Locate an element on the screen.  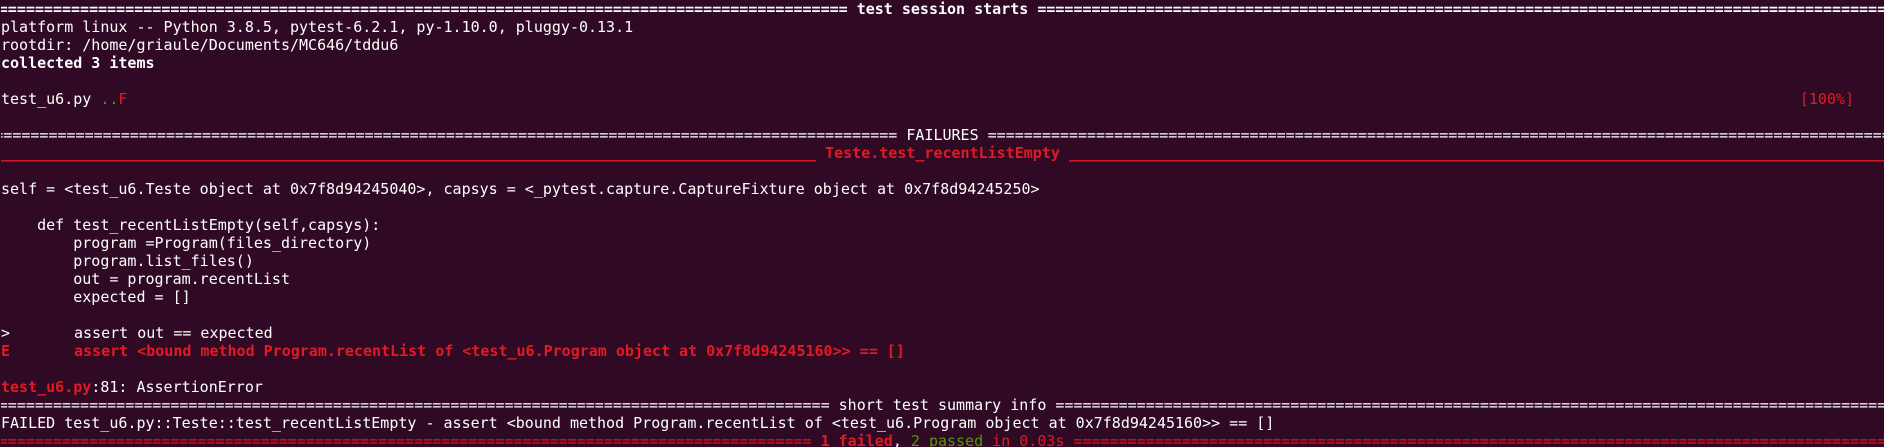
elapsed-time: in 0.03s is located at coordinates (1024, 439).